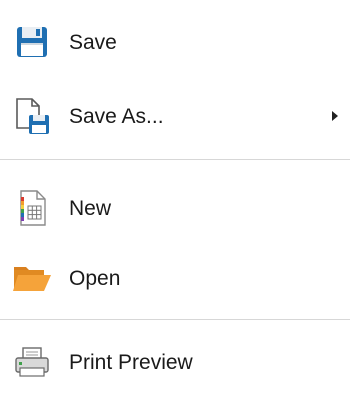  What do you see at coordinates (32, 278) in the screenshot?
I see `folder-open-icon` at bounding box center [32, 278].